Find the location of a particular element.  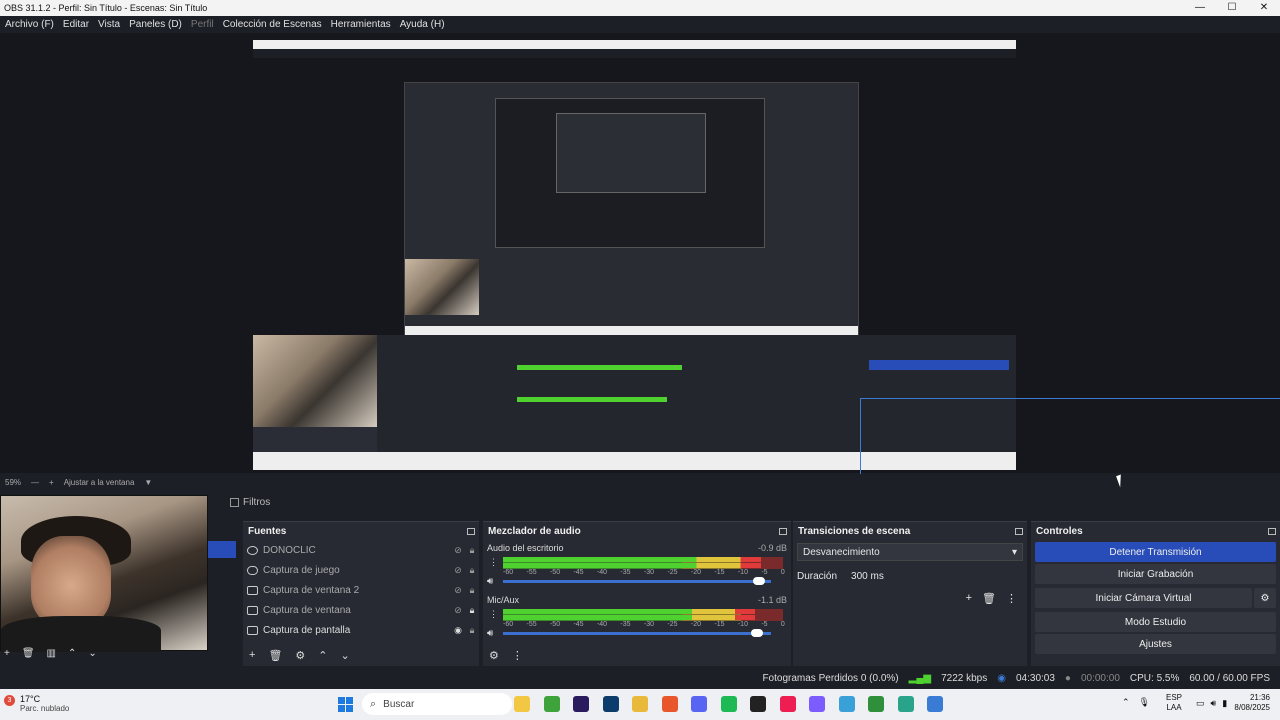

zoom-out-button: — is located at coordinates (35, 482).